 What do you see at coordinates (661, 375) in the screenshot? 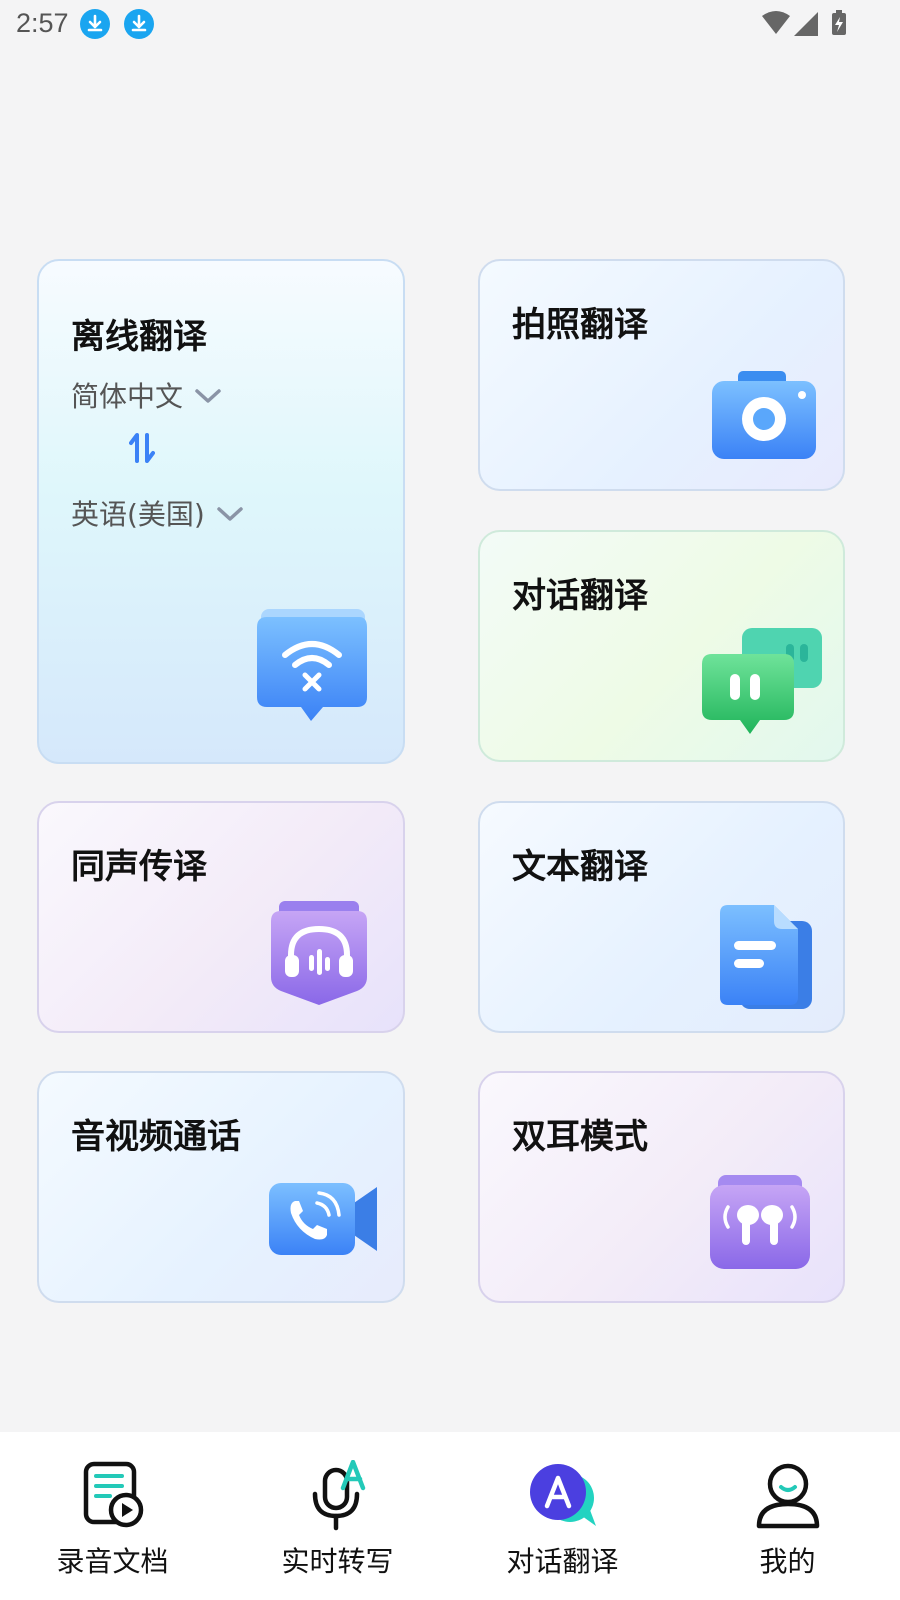
I see `photo-translation-card: 拍照翻译` at bounding box center [661, 375].